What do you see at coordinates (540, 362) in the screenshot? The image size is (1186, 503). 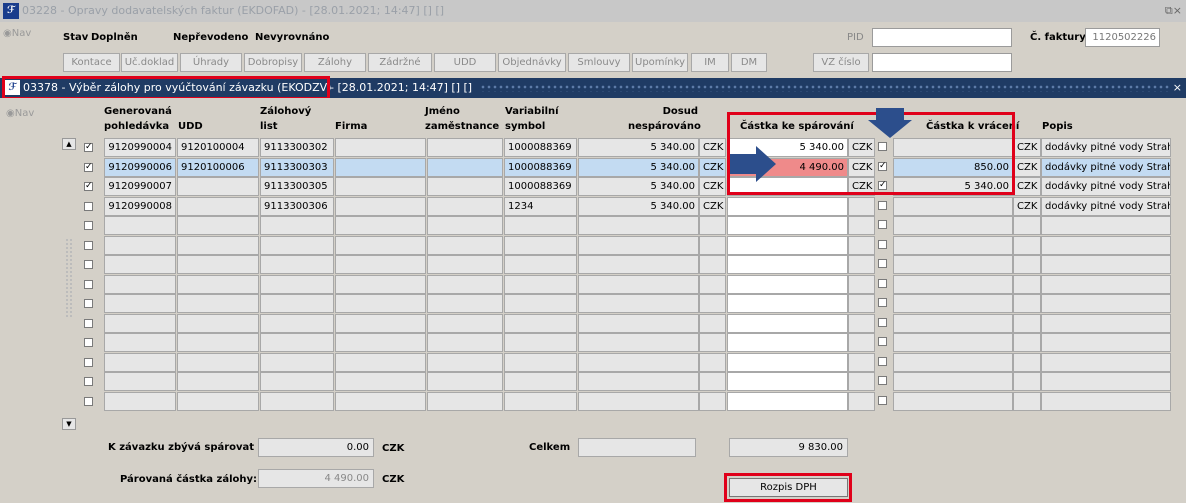 I see `cell-vs` at bounding box center [540, 362].